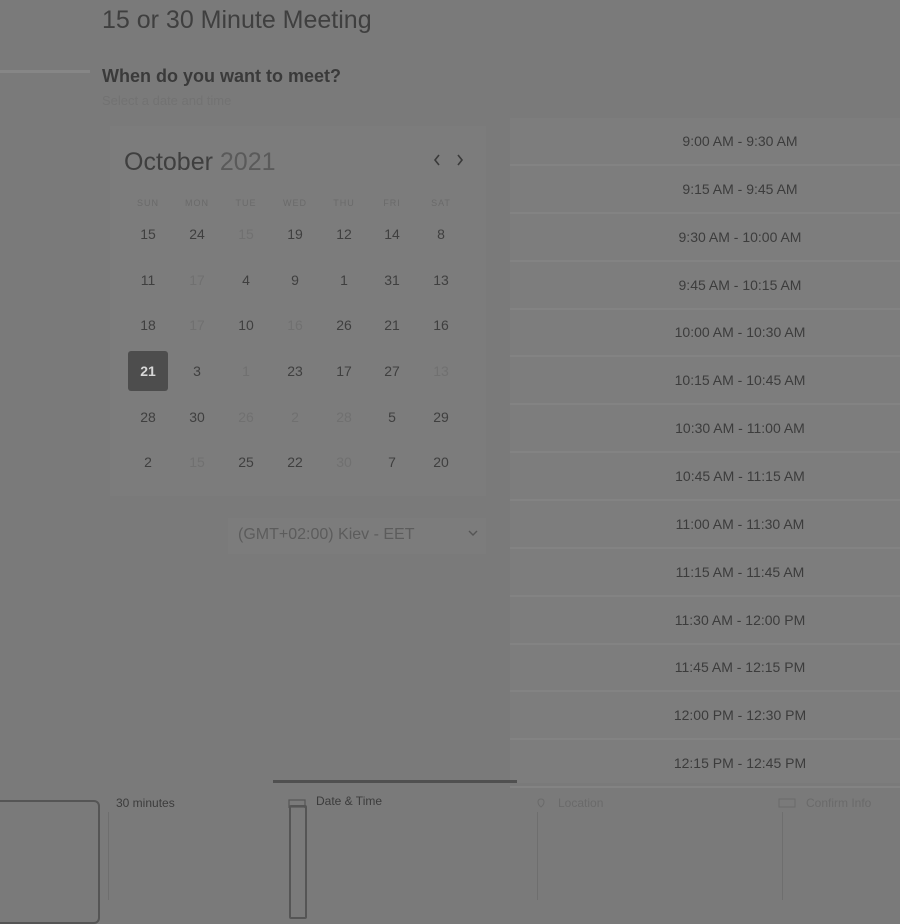  I want to click on time-slot-label: 9:30 AM - 10:00 AM, so click(740, 236).